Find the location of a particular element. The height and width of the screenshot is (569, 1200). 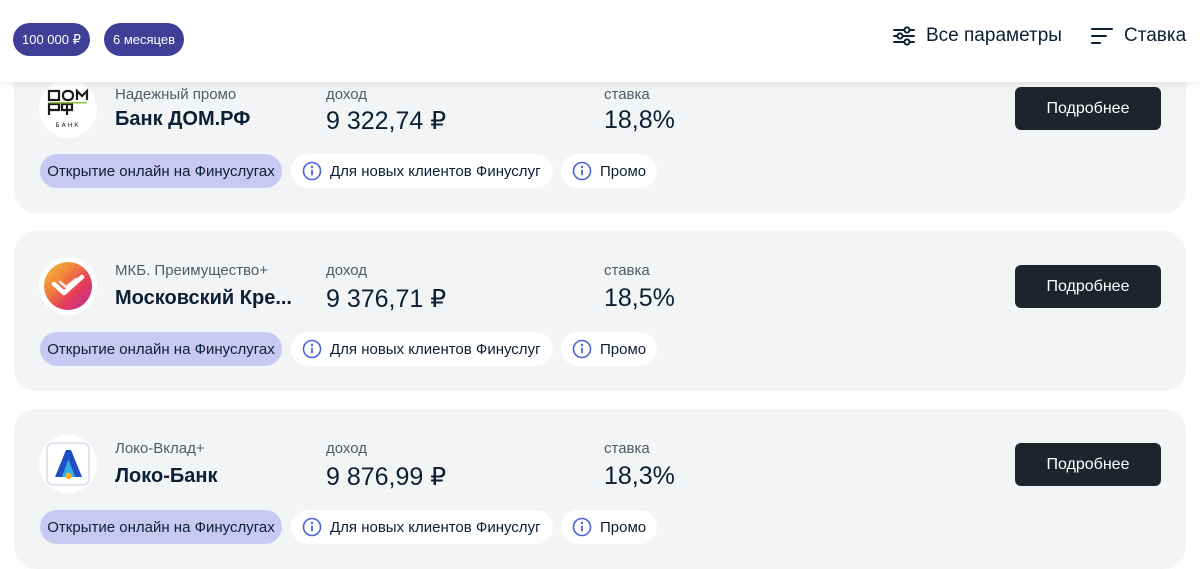

all-params-label: Все параметры is located at coordinates (994, 35).